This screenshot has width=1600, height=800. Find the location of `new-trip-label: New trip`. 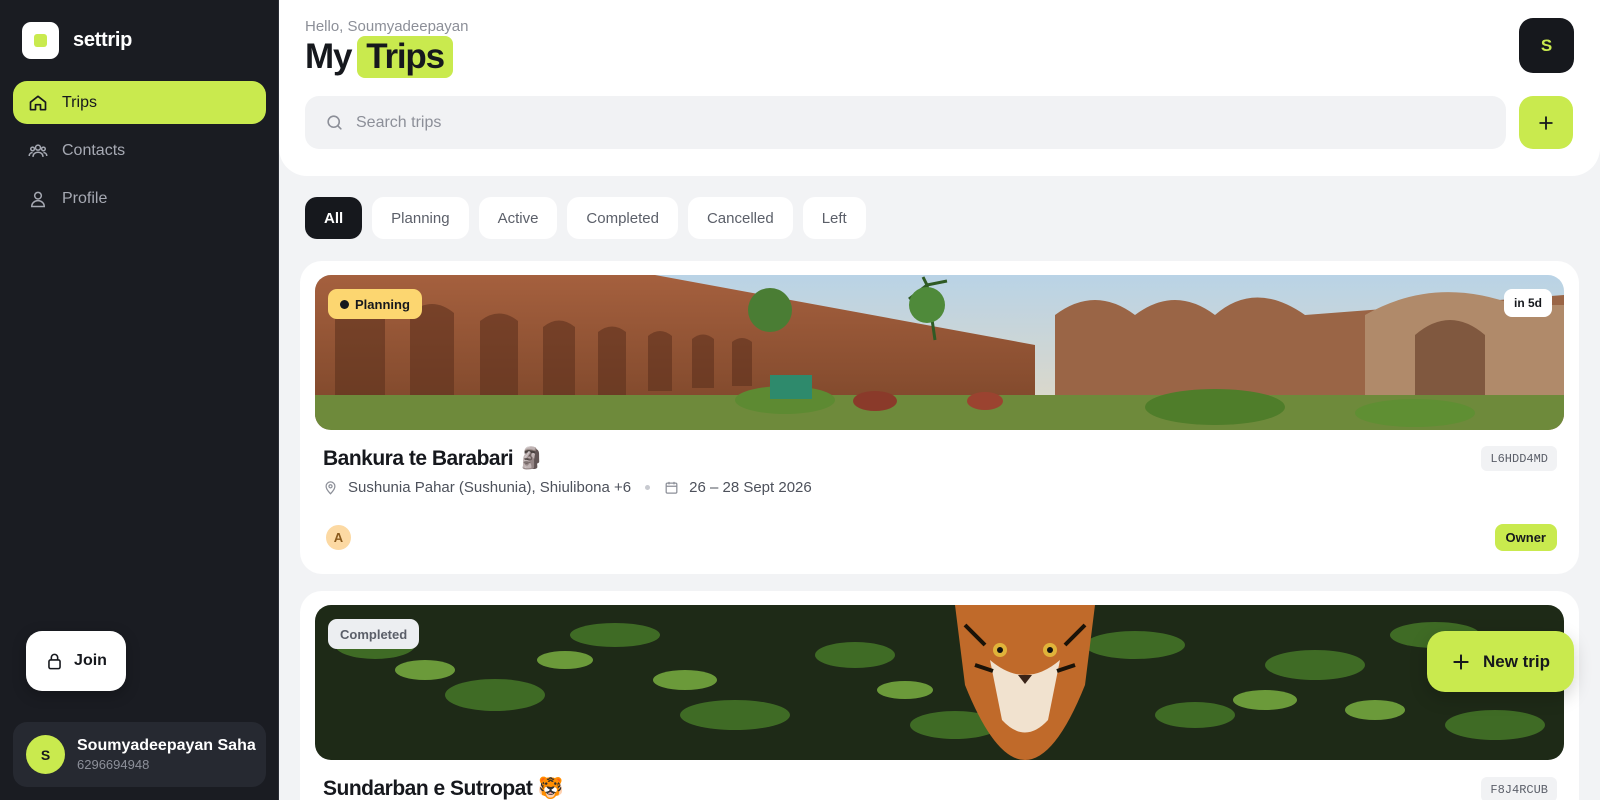

new-trip-label: New trip is located at coordinates (1516, 661).